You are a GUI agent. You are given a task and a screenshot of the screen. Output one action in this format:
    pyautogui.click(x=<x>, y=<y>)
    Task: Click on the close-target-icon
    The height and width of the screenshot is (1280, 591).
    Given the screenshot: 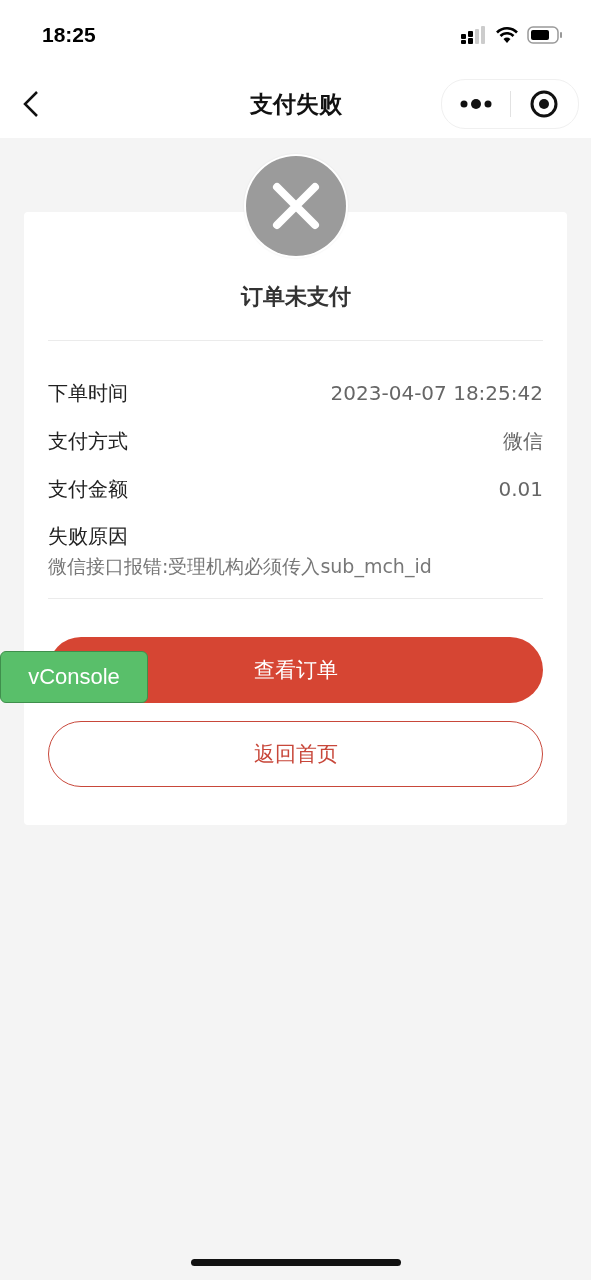 What is the action you would take?
    pyautogui.click(x=544, y=104)
    